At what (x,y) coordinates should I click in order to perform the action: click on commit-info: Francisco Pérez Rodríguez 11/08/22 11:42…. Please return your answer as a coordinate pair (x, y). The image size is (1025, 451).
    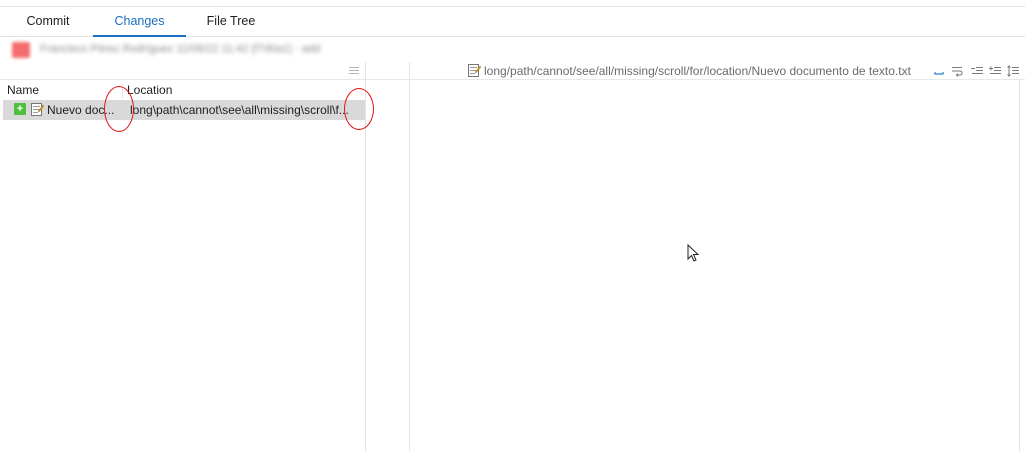
    Looking at the image, I should click on (512, 50).